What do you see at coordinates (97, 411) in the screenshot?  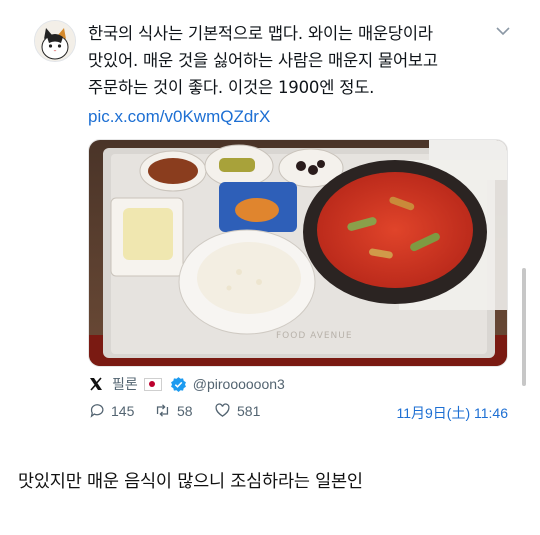 I see `reply-icon` at bounding box center [97, 411].